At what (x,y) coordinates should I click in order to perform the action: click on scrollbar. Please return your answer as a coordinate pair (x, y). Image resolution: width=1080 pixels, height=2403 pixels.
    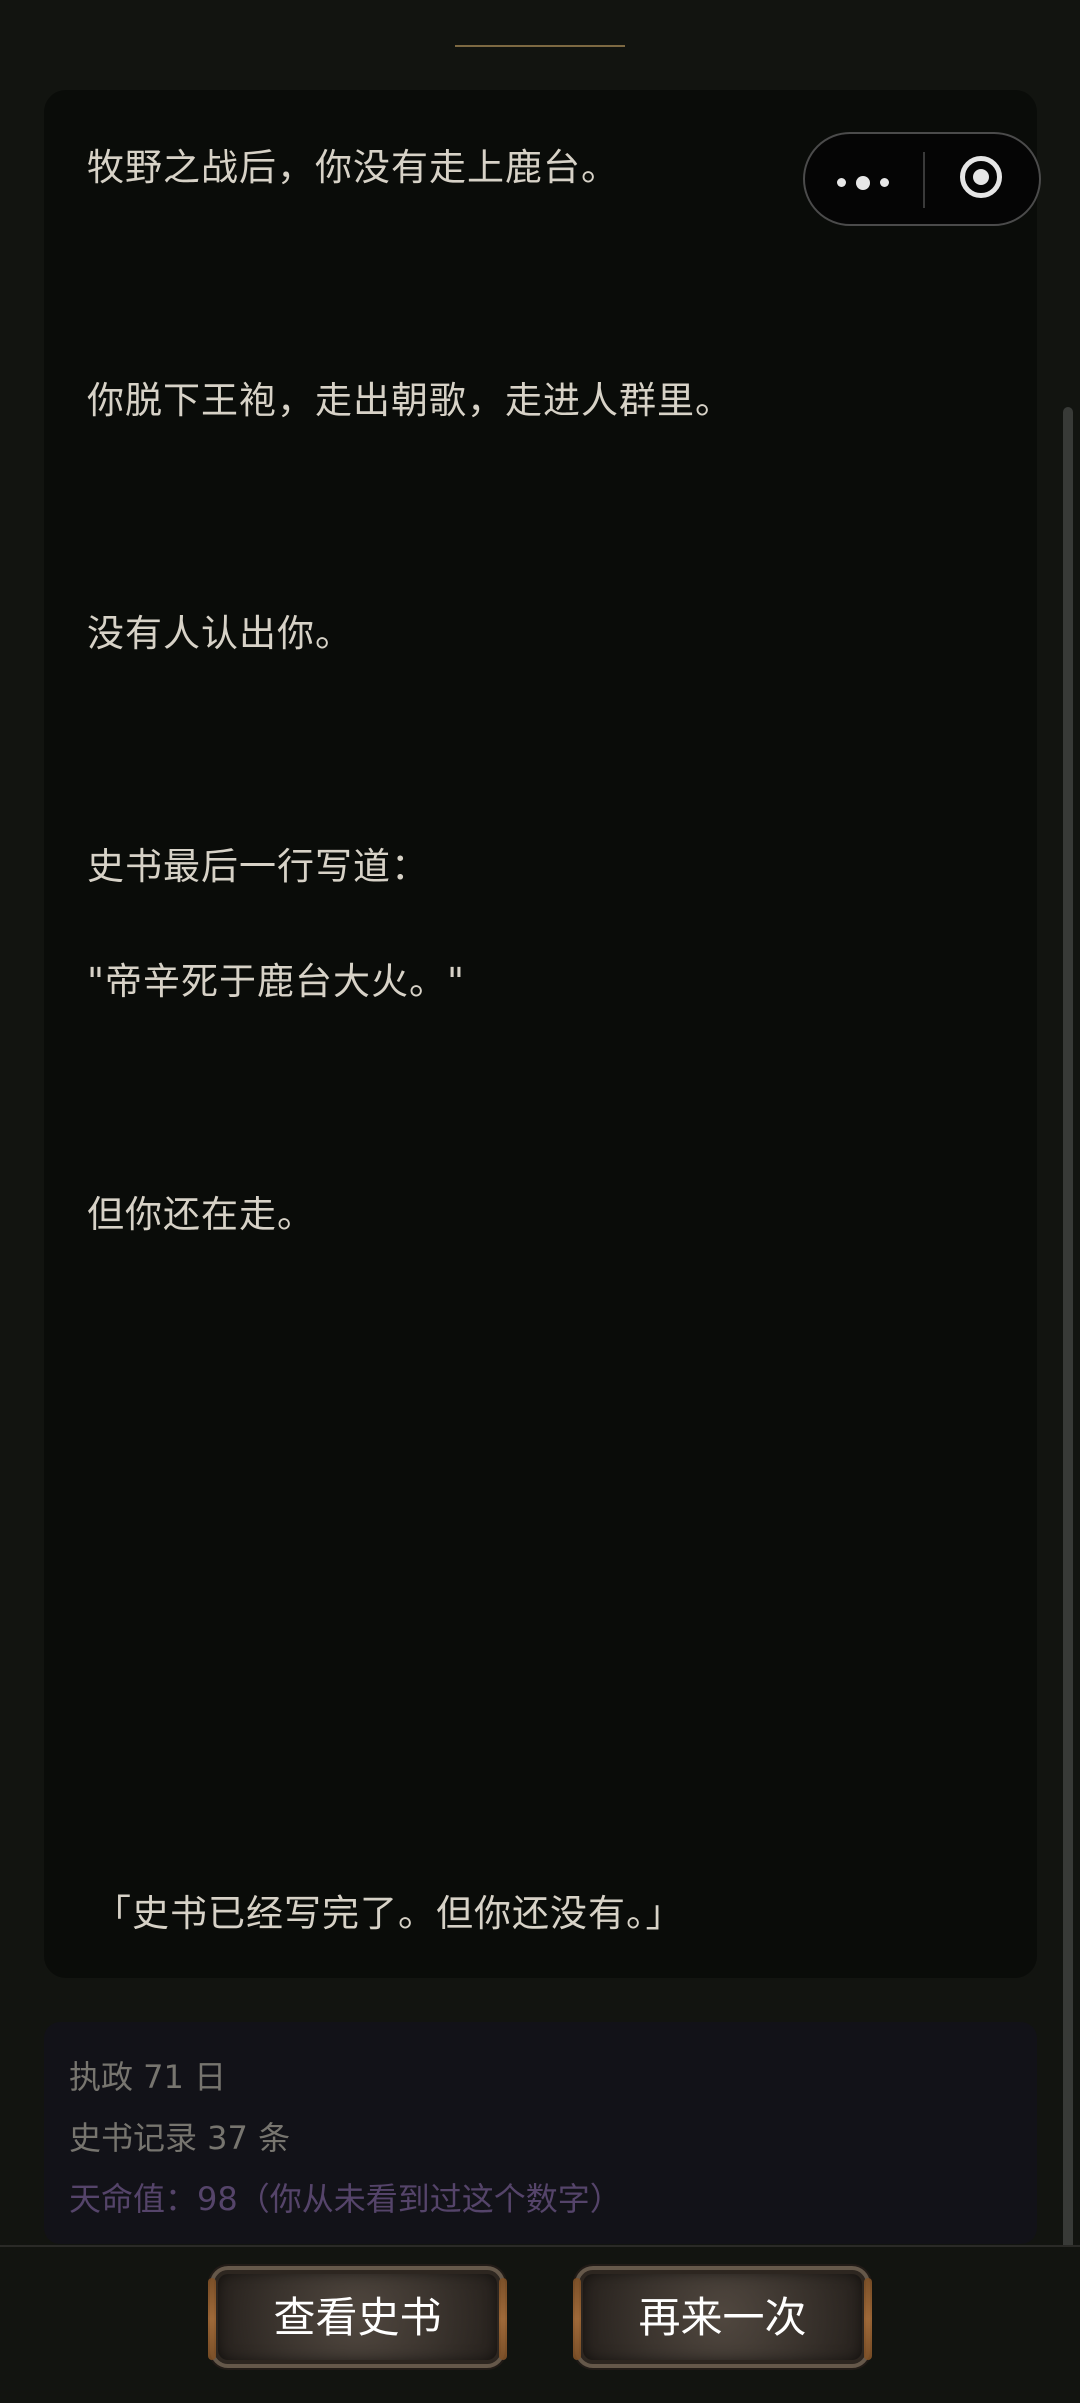
    Looking at the image, I should click on (1068, 1329).